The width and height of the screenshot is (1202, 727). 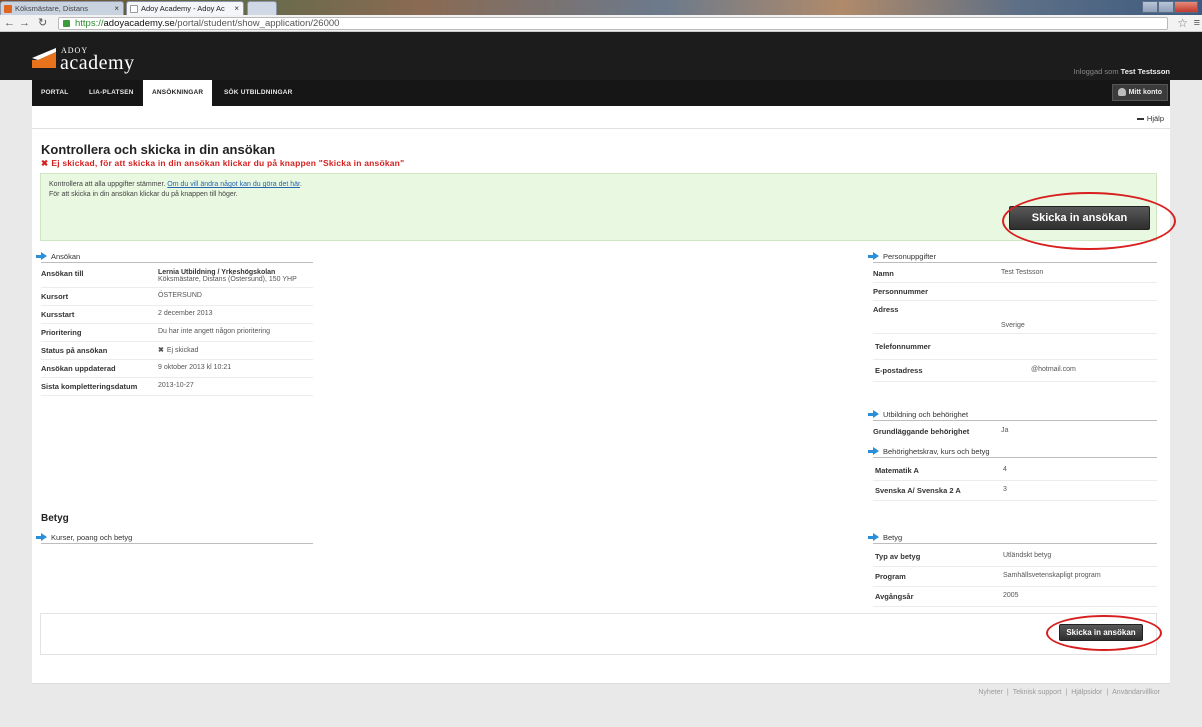 I want to click on logged-in-user: Test Testsson, so click(x=1145, y=71).